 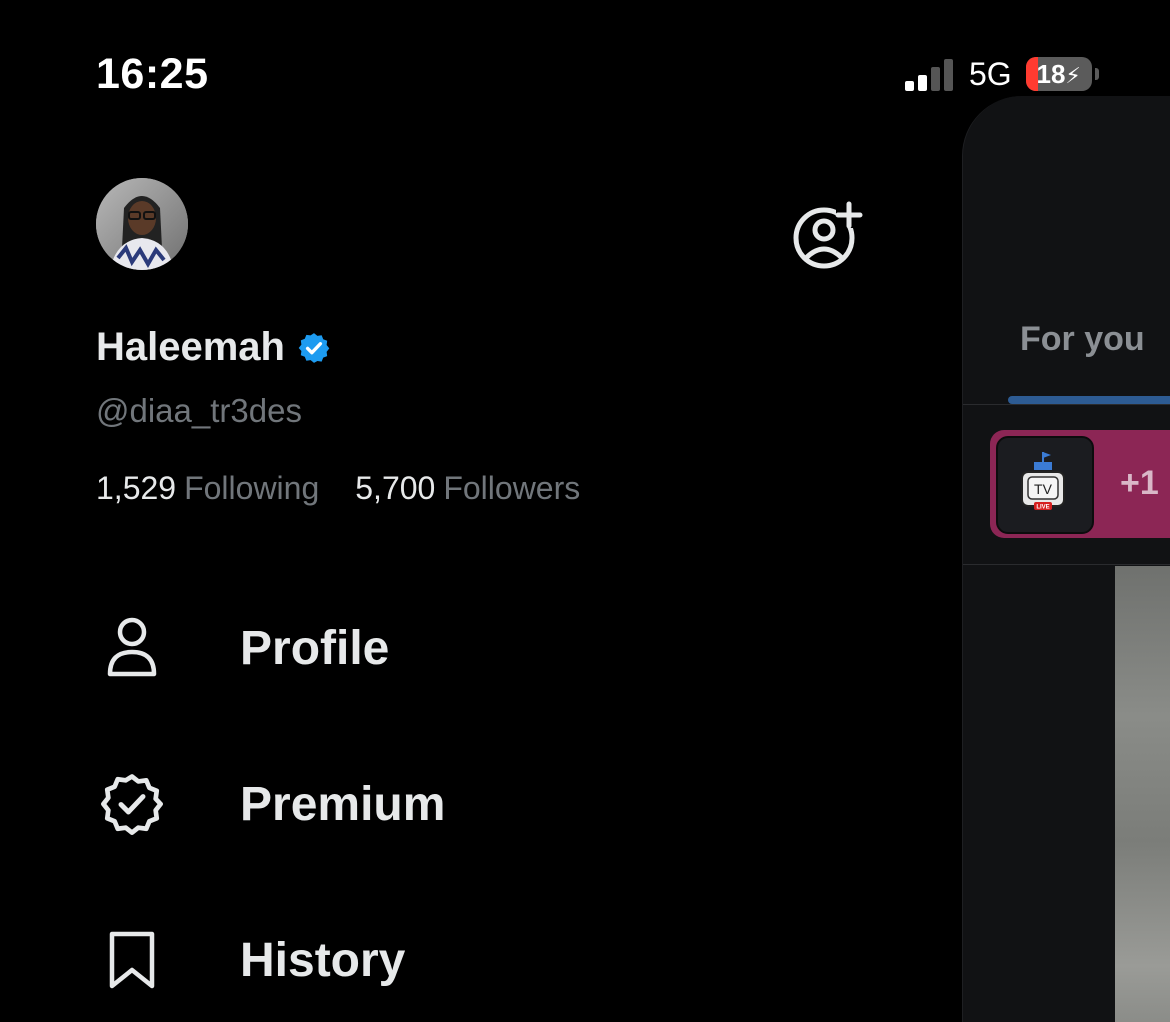 What do you see at coordinates (1089, 400) in the screenshot?
I see `tab-indicator` at bounding box center [1089, 400].